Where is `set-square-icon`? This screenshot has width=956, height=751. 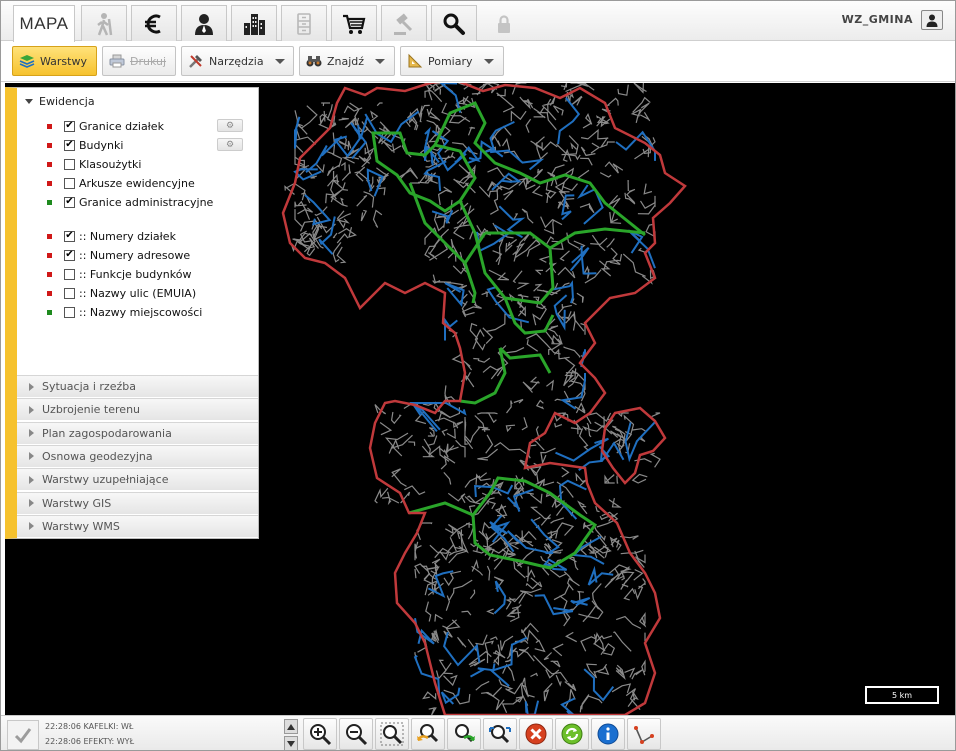 set-square-icon is located at coordinates (415, 60).